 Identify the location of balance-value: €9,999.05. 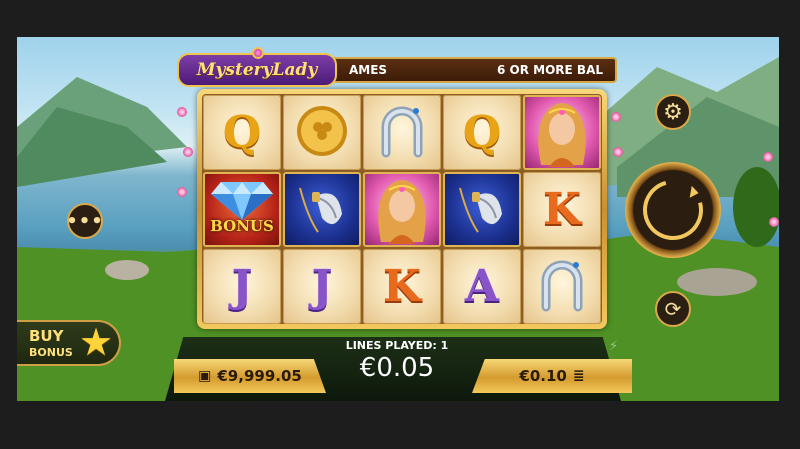
(259, 376).